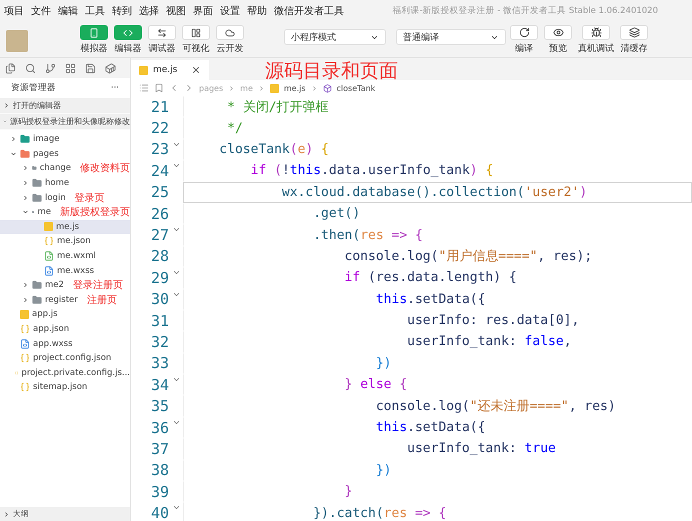  Describe the element at coordinates (196, 33) in the screenshot. I see `layout-icon` at that location.